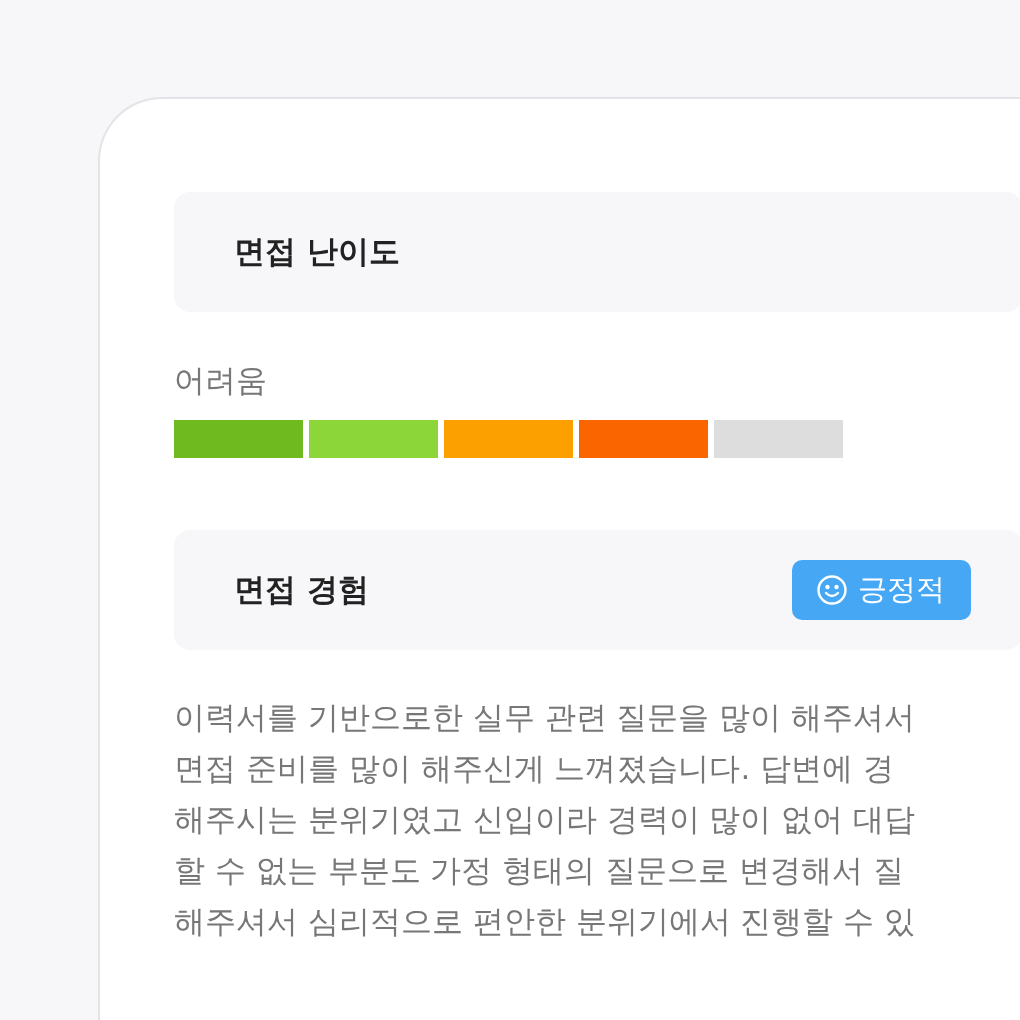  Describe the element at coordinates (832, 590) in the screenshot. I see `smiley-icon` at that location.